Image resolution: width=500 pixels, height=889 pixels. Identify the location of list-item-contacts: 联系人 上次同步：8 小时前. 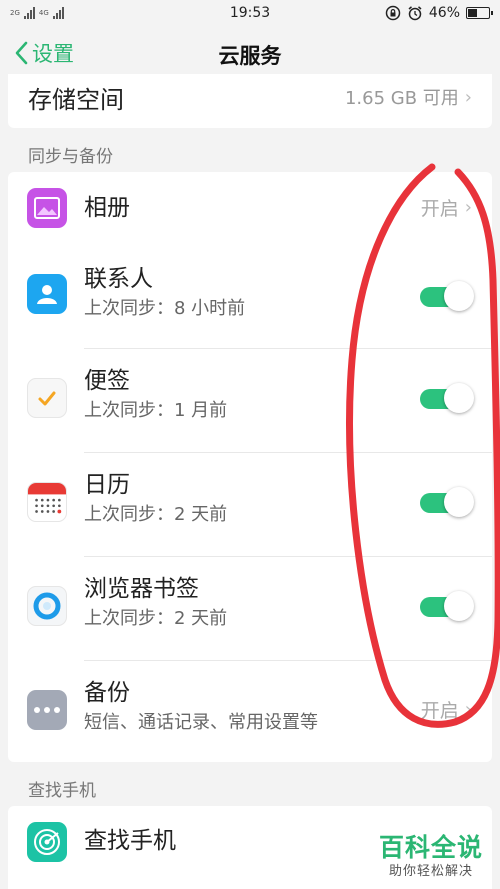
(250, 298).